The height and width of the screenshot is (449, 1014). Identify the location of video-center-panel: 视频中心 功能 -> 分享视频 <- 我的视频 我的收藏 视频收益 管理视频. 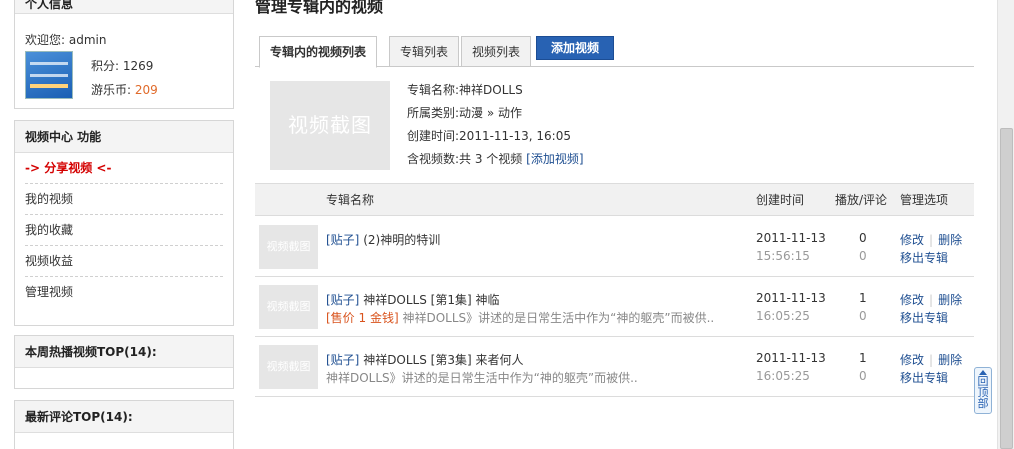
(124, 223).